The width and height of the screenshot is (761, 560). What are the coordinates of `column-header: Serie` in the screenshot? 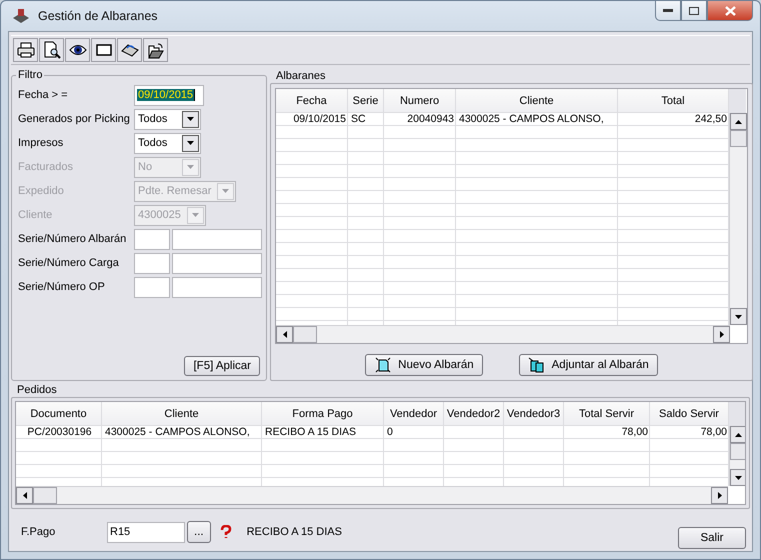 It's located at (366, 101).